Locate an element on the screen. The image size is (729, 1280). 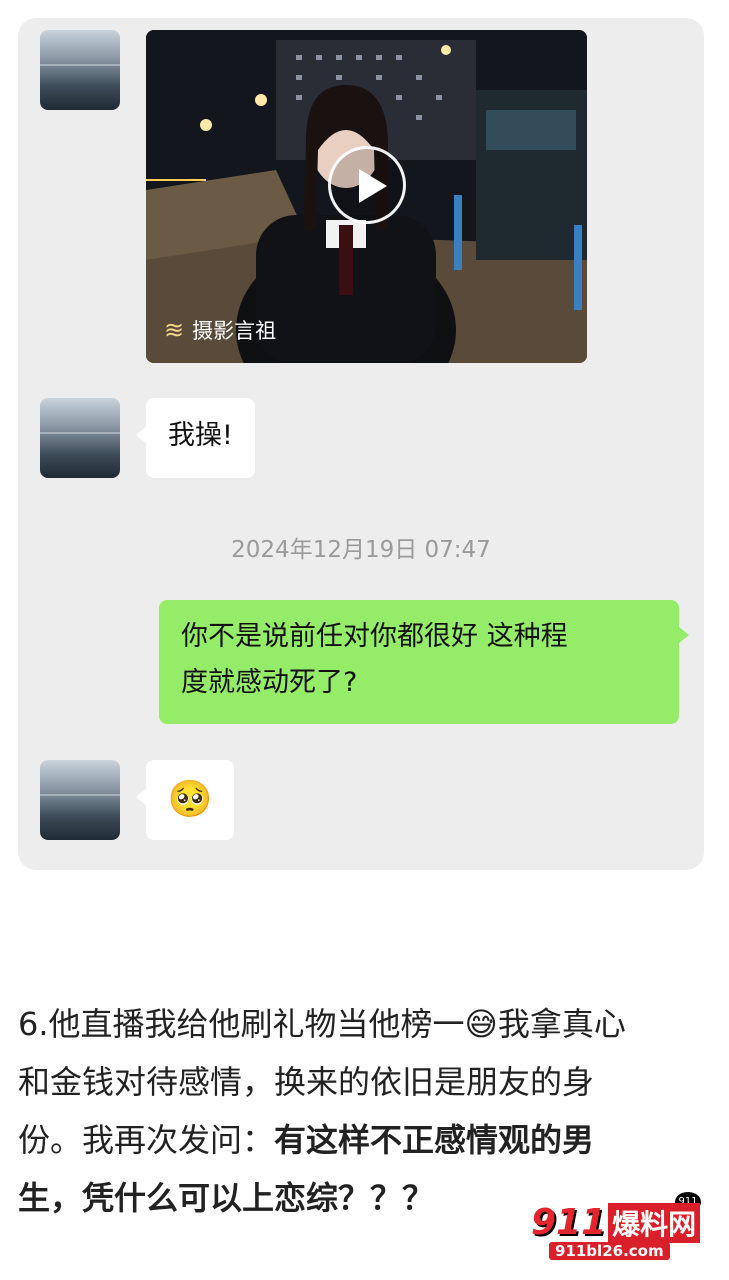
emoji-message-bubble: 🥺 is located at coordinates (185, 800).